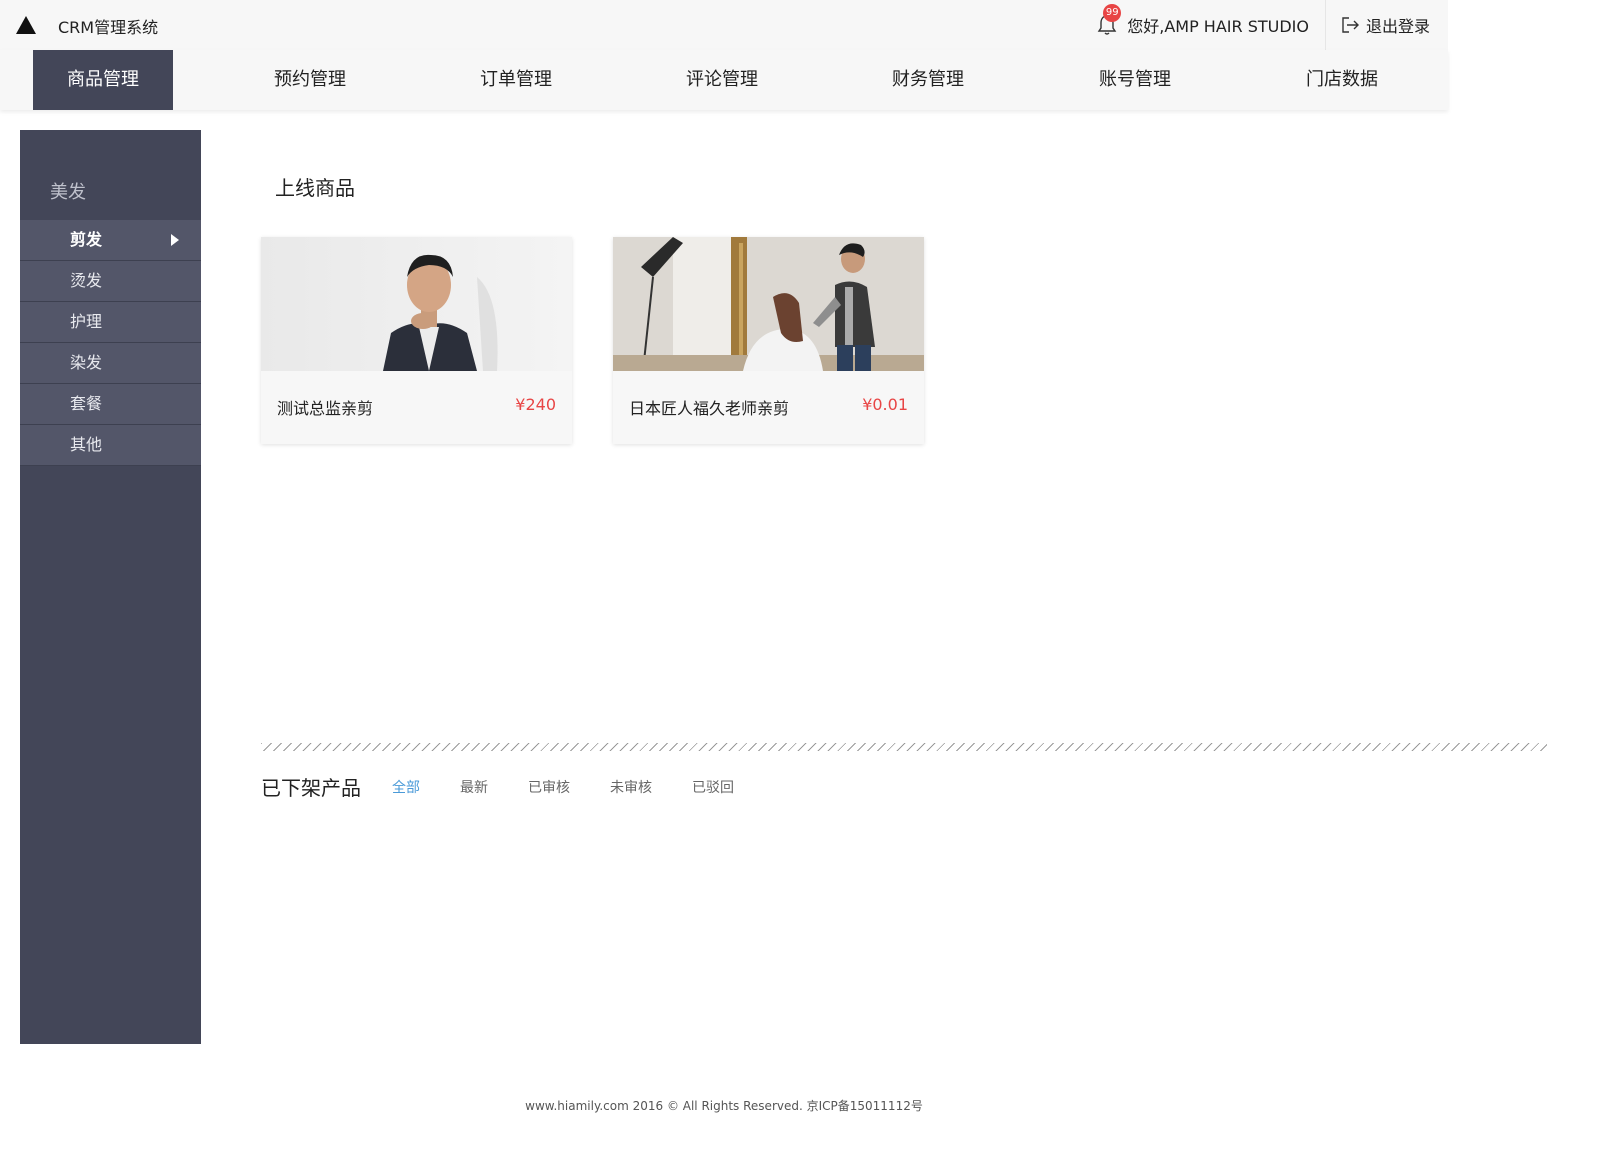  I want to click on product-name: 测试总监亲剪, so click(325, 408).